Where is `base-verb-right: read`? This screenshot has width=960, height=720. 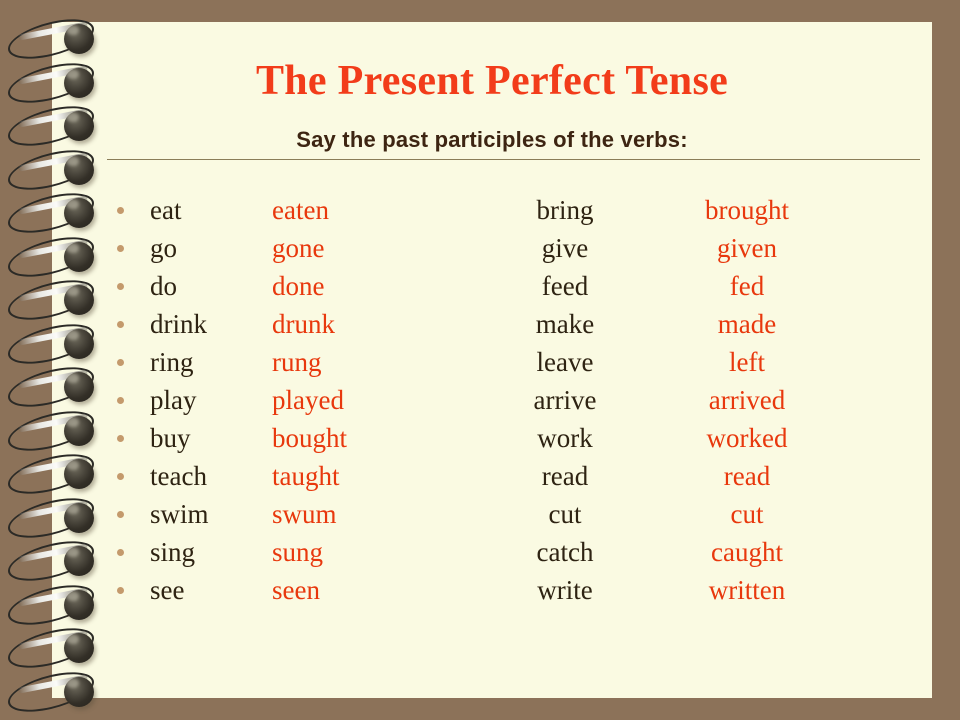 base-verb-right: read is located at coordinates (565, 476).